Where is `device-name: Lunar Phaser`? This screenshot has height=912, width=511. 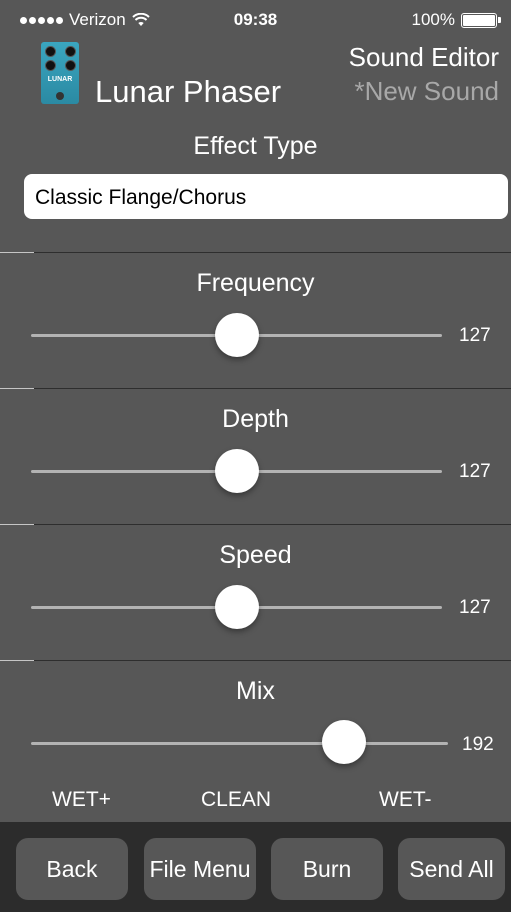
device-name: Lunar Phaser is located at coordinates (188, 91).